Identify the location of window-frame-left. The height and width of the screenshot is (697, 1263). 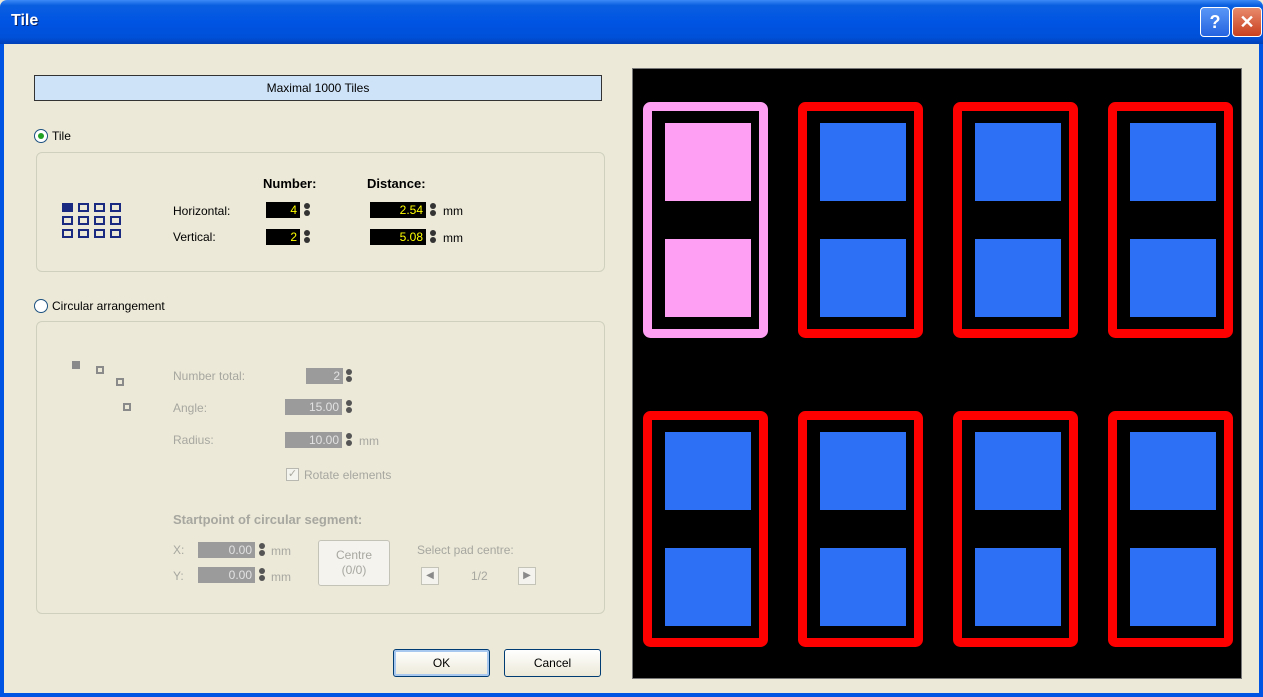
(2, 370).